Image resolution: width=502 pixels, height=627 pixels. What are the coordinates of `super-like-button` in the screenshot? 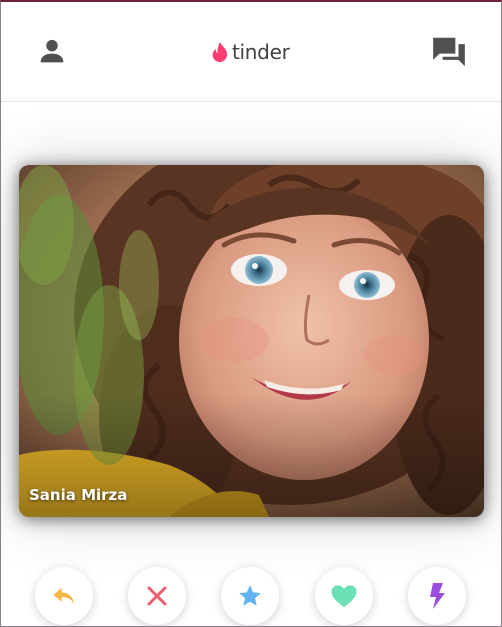 It's located at (250, 596).